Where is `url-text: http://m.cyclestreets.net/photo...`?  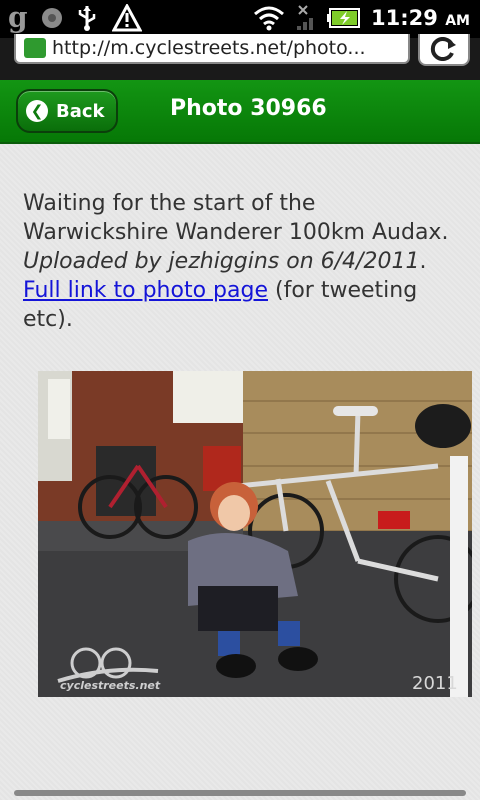
url-text: http://m.cyclestreets.net/photo... is located at coordinates (209, 48).